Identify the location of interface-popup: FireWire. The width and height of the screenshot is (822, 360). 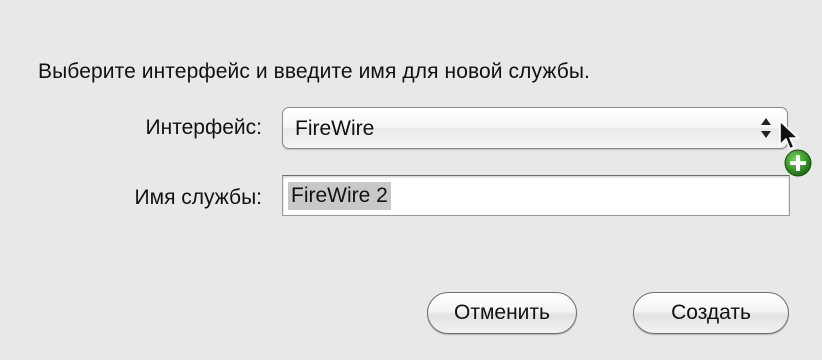
(535, 128).